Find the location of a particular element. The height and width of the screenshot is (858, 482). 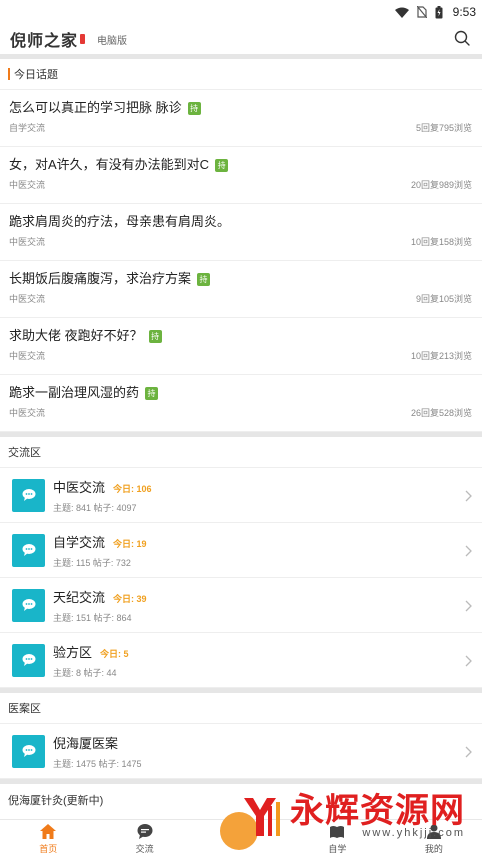

case-area-heading: 医案区 is located at coordinates (241, 708).